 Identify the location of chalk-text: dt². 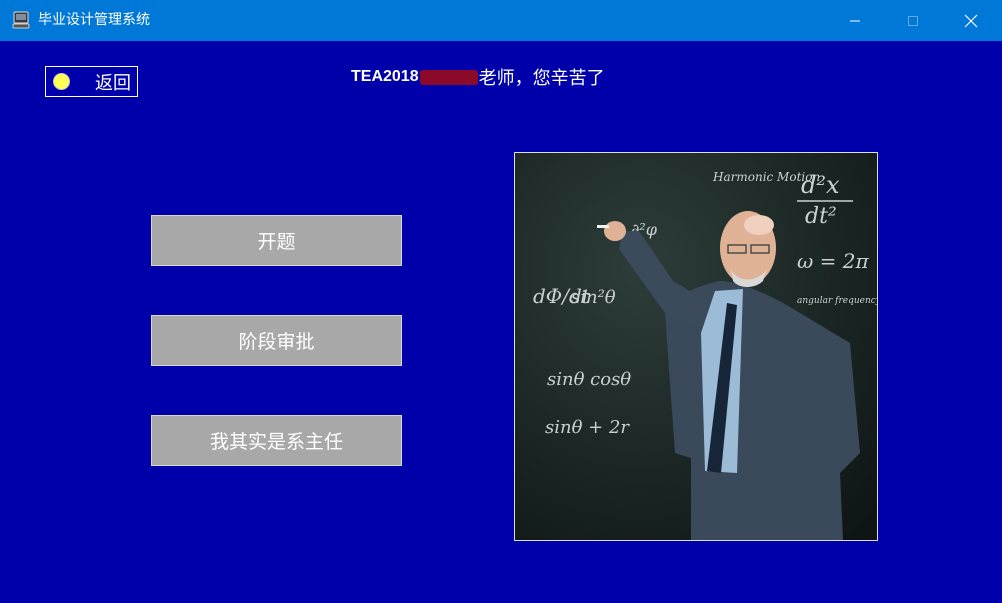
(821, 216).